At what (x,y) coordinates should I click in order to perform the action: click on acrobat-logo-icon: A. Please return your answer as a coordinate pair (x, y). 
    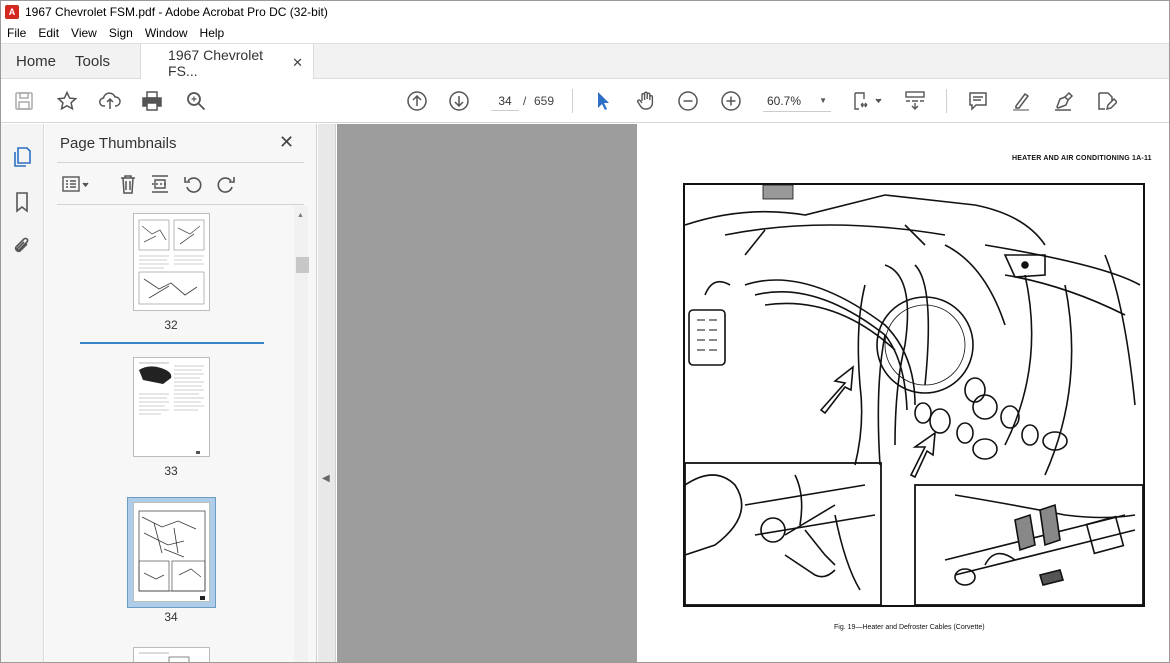
    Looking at the image, I should click on (12, 12).